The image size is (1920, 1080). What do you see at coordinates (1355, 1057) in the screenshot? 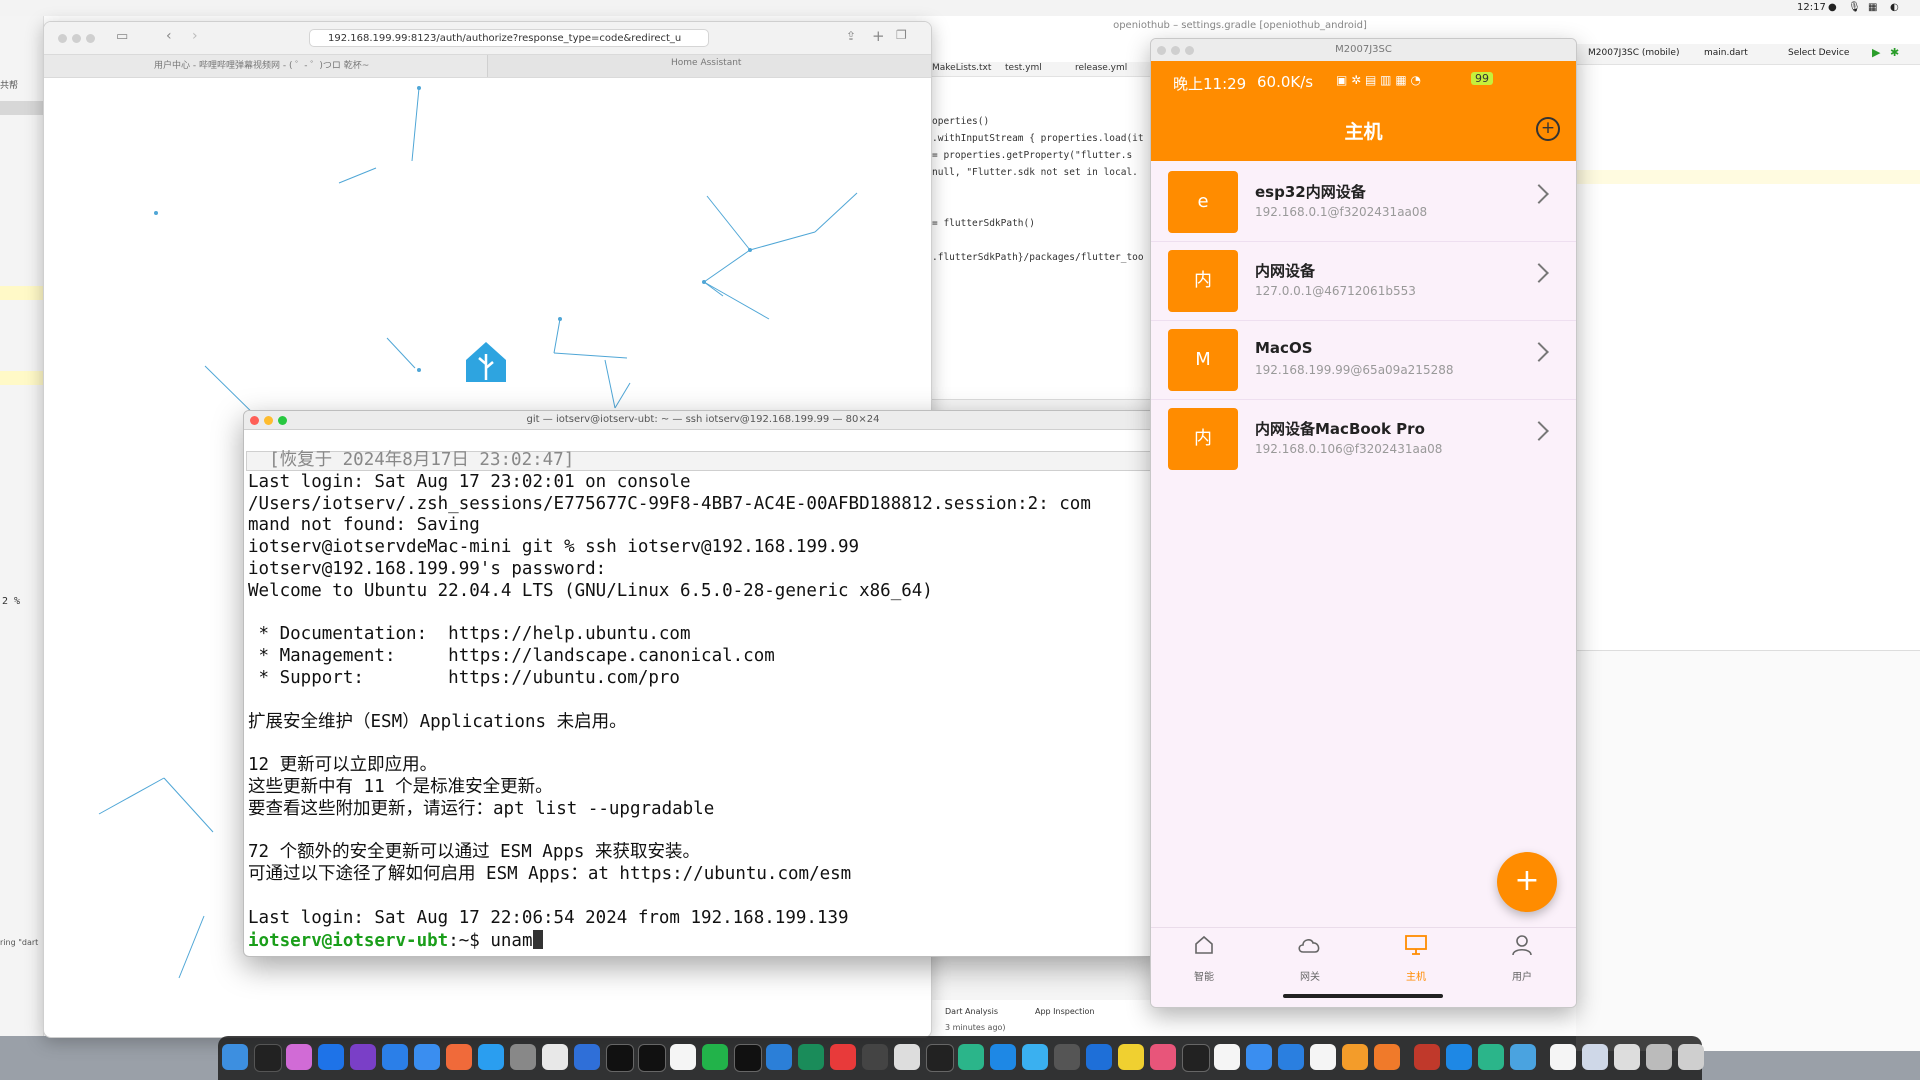
I see `home-app-icon` at bounding box center [1355, 1057].